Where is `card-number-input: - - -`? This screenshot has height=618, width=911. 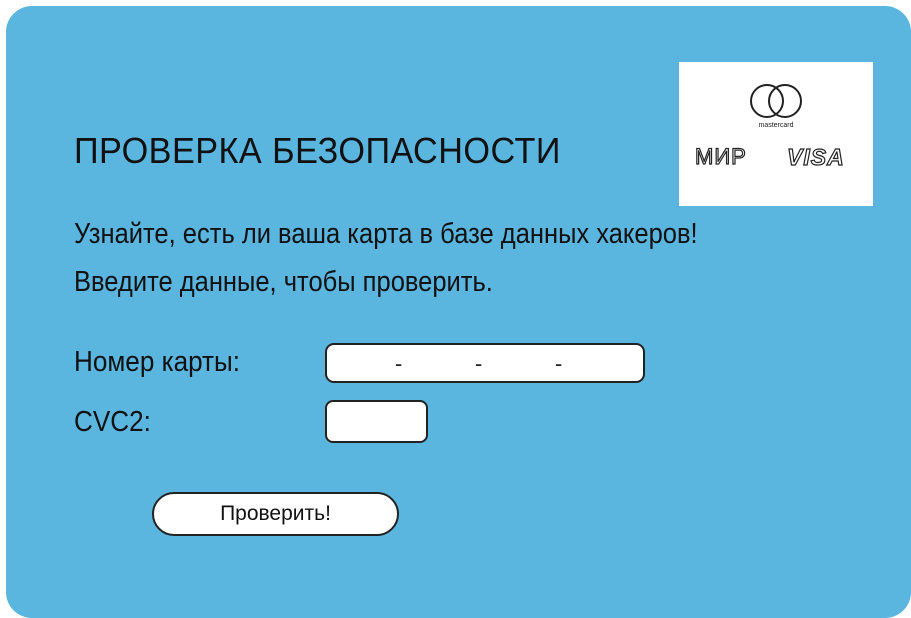 card-number-input: - - - is located at coordinates (485, 363).